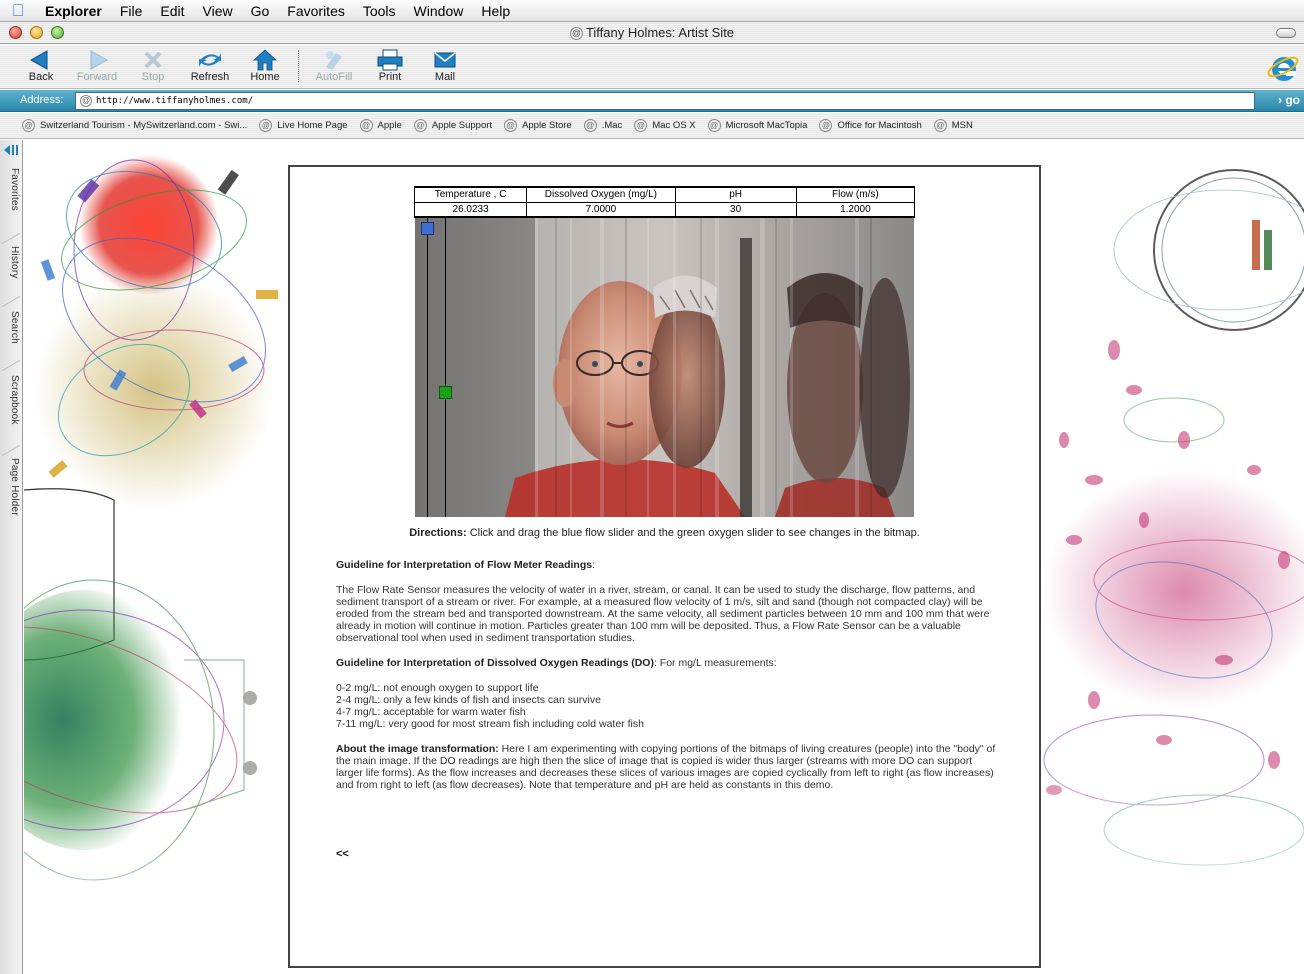 The width and height of the screenshot is (1304, 974). I want to click on refresh-button: Refresh, so click(210, 66).